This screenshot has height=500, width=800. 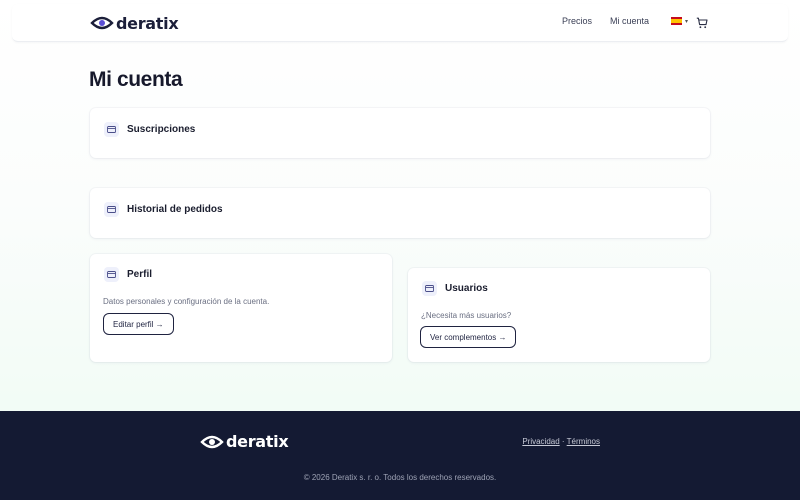 I want to click on card-header: Historial de pedidos, so click(x=163, y=209).